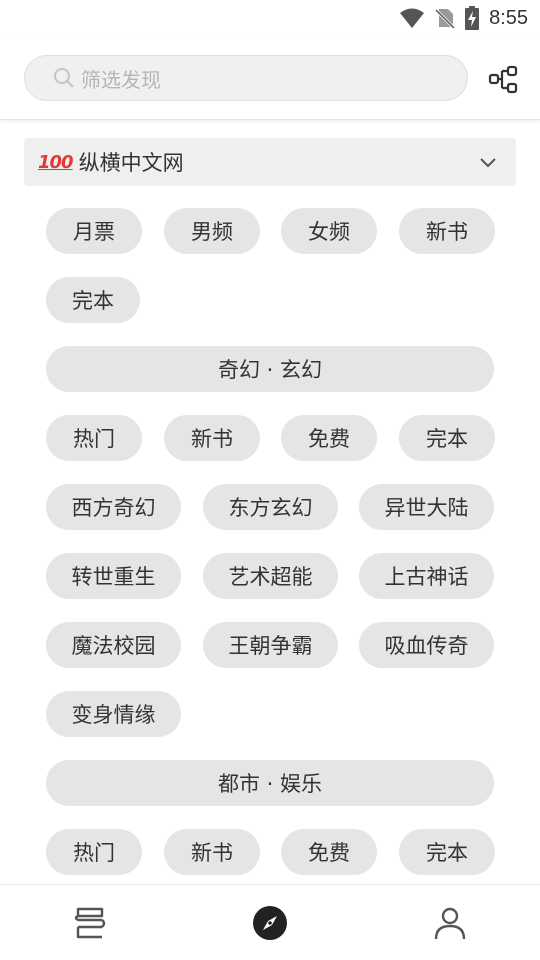 This screenshot has height=960, width=540. Describe the element at coordinates (121, 79) in the screenshot. I see `search-placeholder: 筛选发现` at that location.